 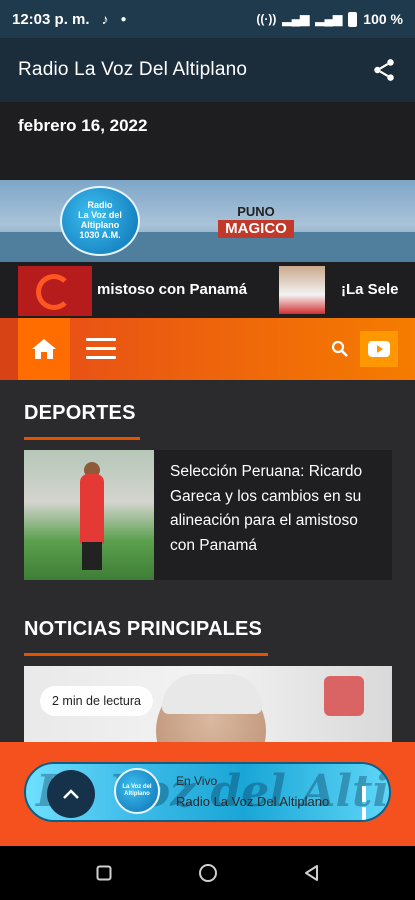 I want to click on back-icon, so click(x=311, y=873).